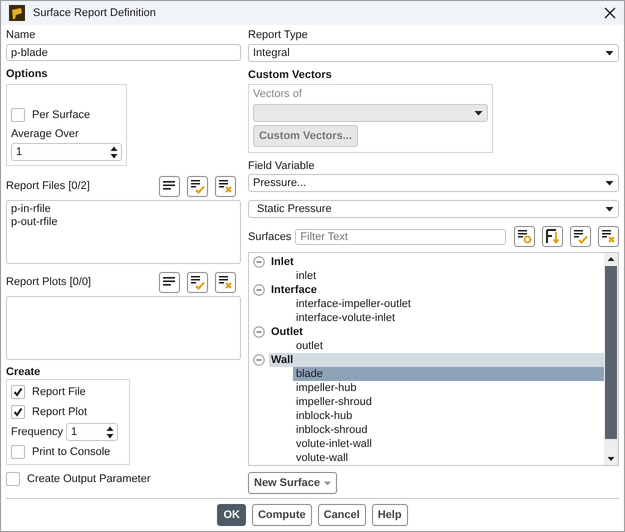 This screenshot has width=625, height=532. I want to click on field-variable-dropdown: Static Pressure, so click(433, 209).